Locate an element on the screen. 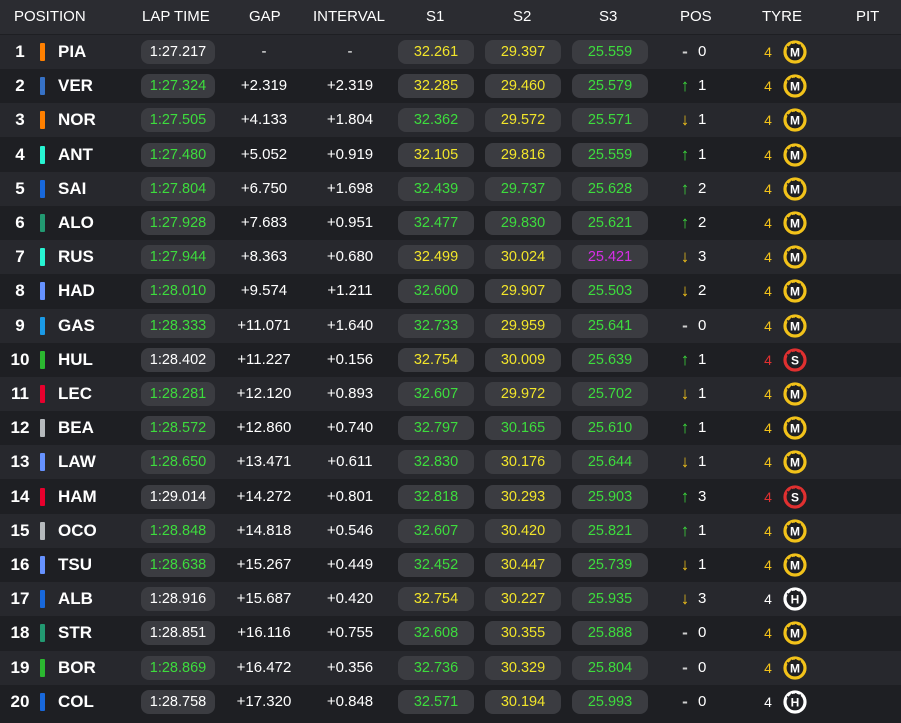 The width and height of the screenshot is (901, 723). interval-value: +2.319 is located at coordinates (350, 86).